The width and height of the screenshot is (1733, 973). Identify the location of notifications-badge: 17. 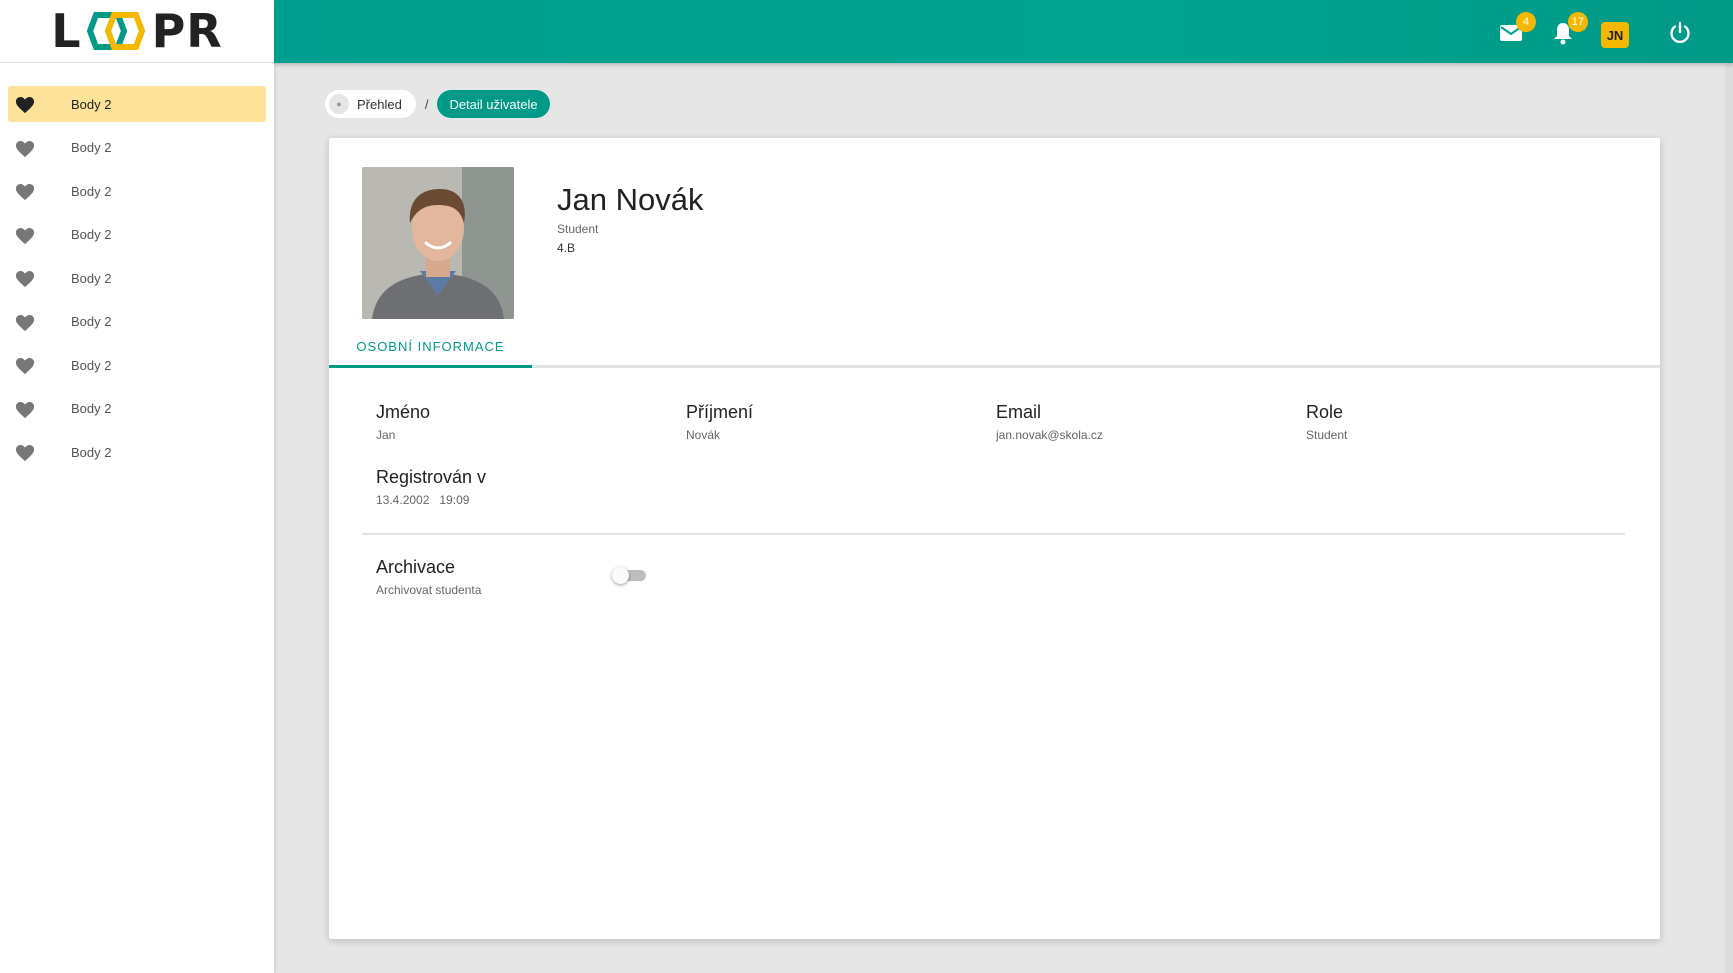
(1577, 22).